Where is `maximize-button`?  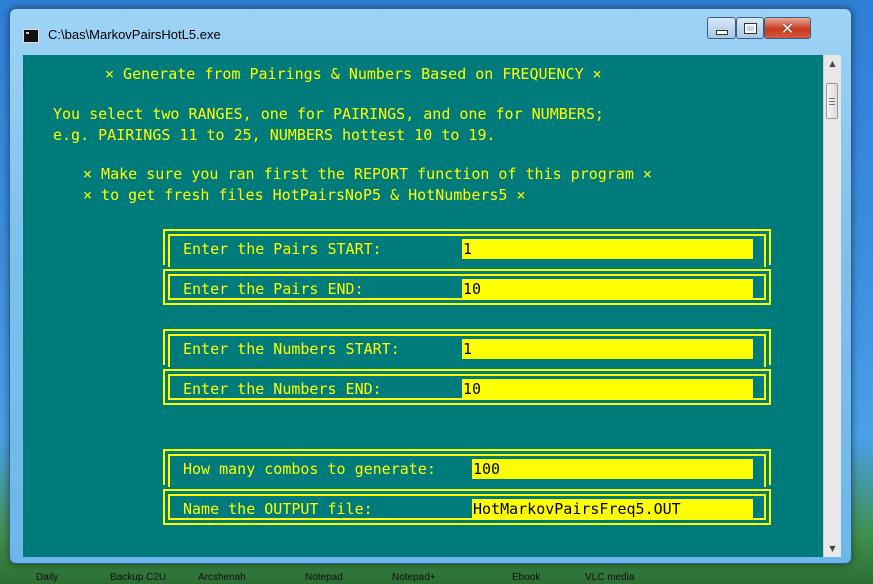 maximize-button is located at coordinates (750, 28).